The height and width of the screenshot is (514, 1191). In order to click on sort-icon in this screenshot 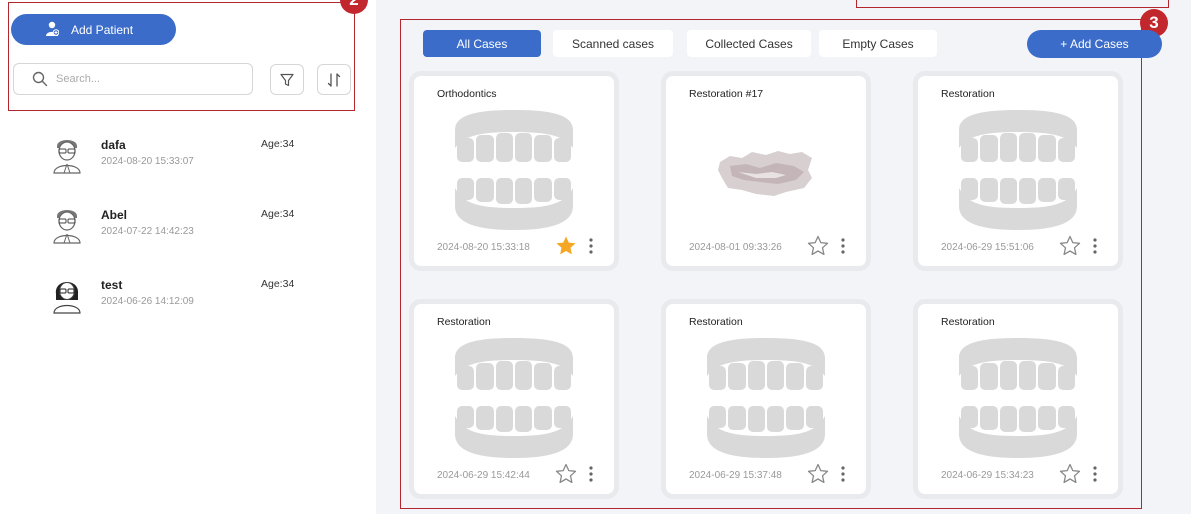, I will do `click(334, 79)`.